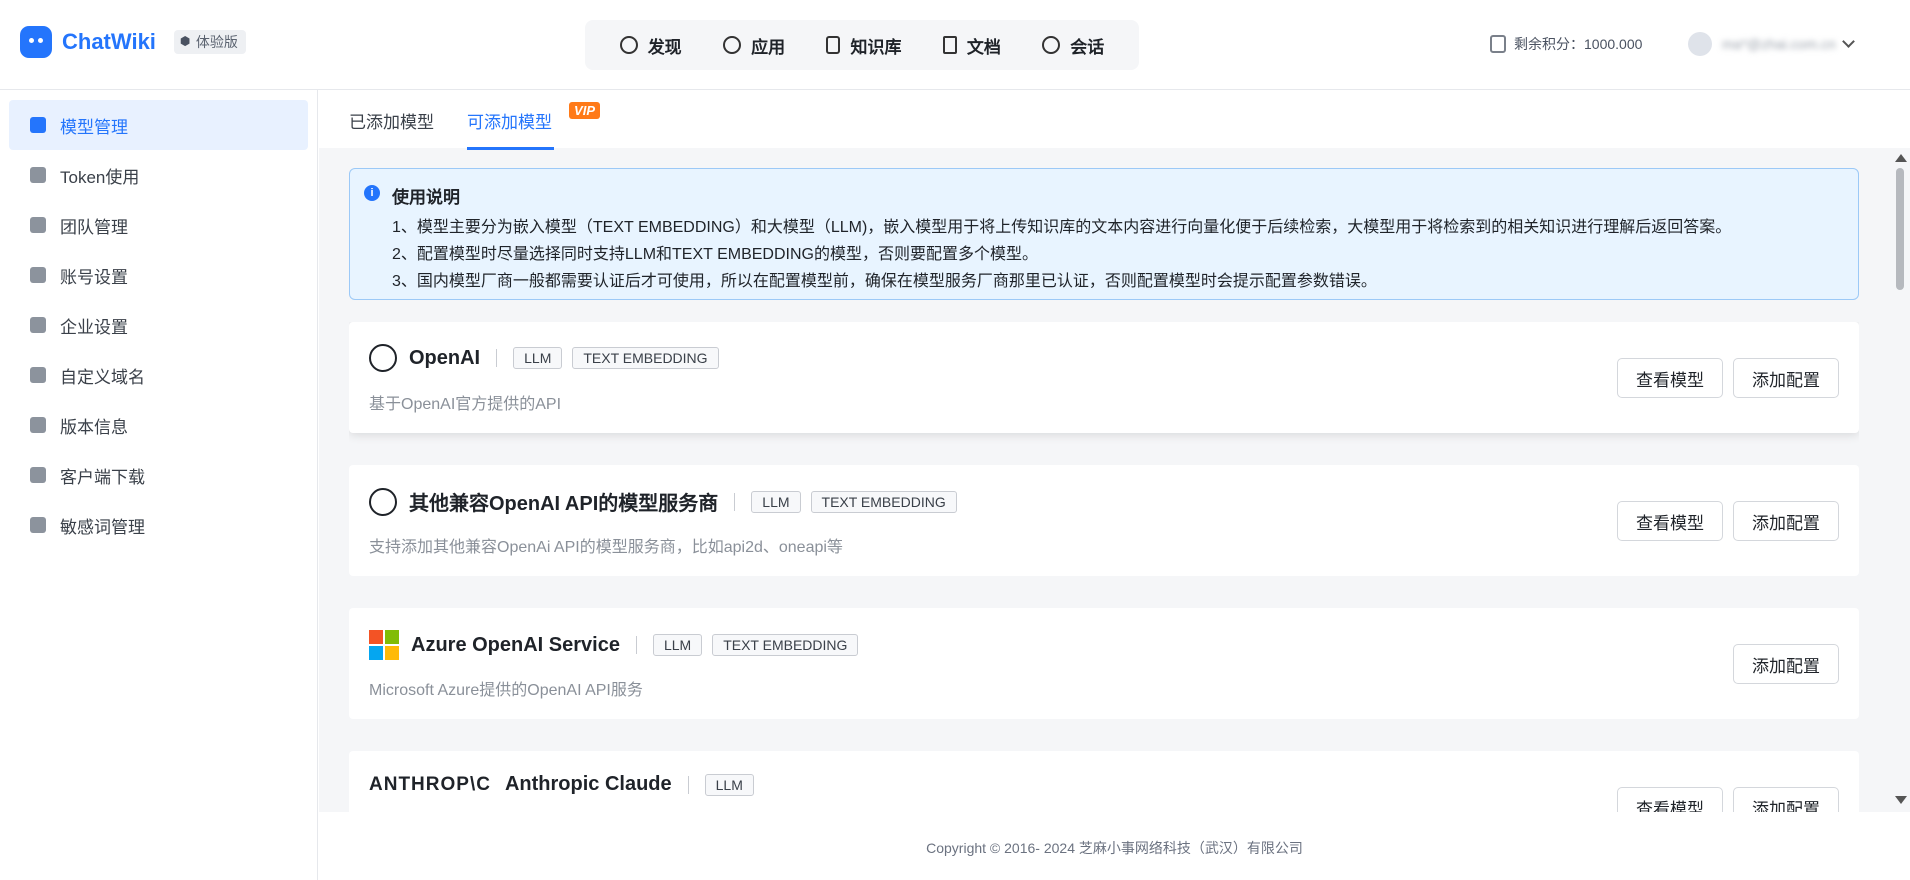 The height and width of the screenshot is (880, 1910). I want to click on nav-documents-label: 文档, so click(983, 47).